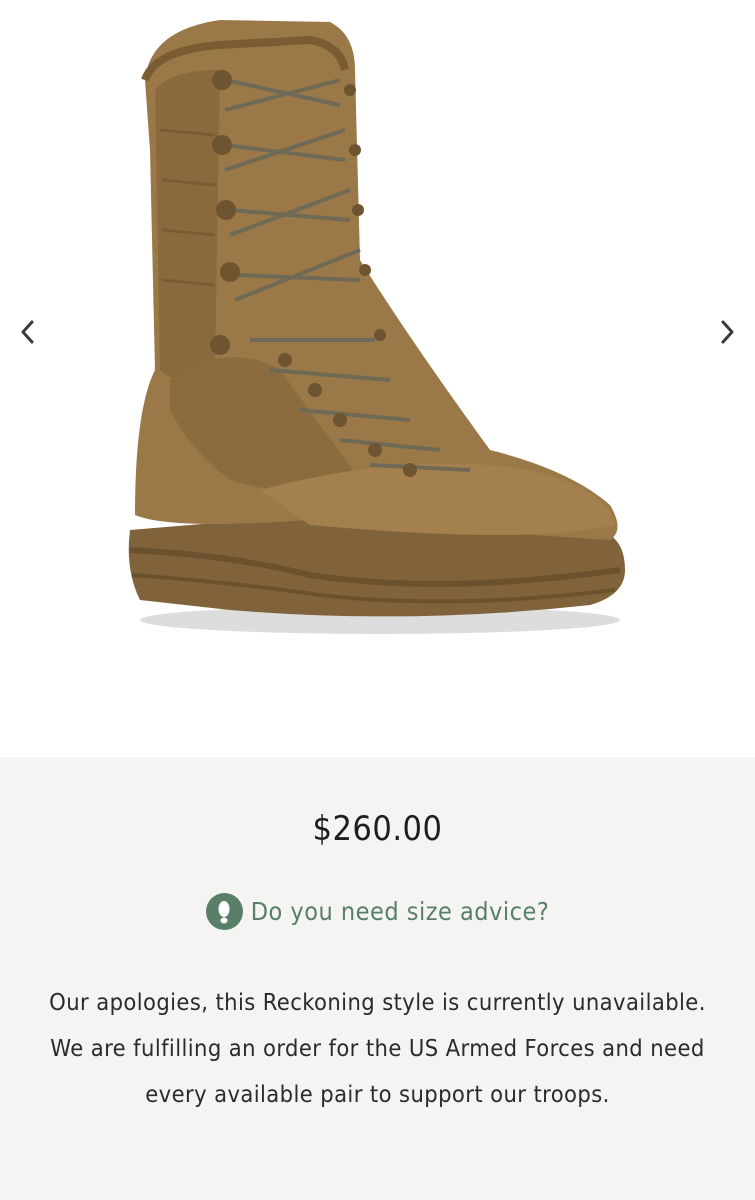  I want to click on product-price: $260.00, so click(377, 829).